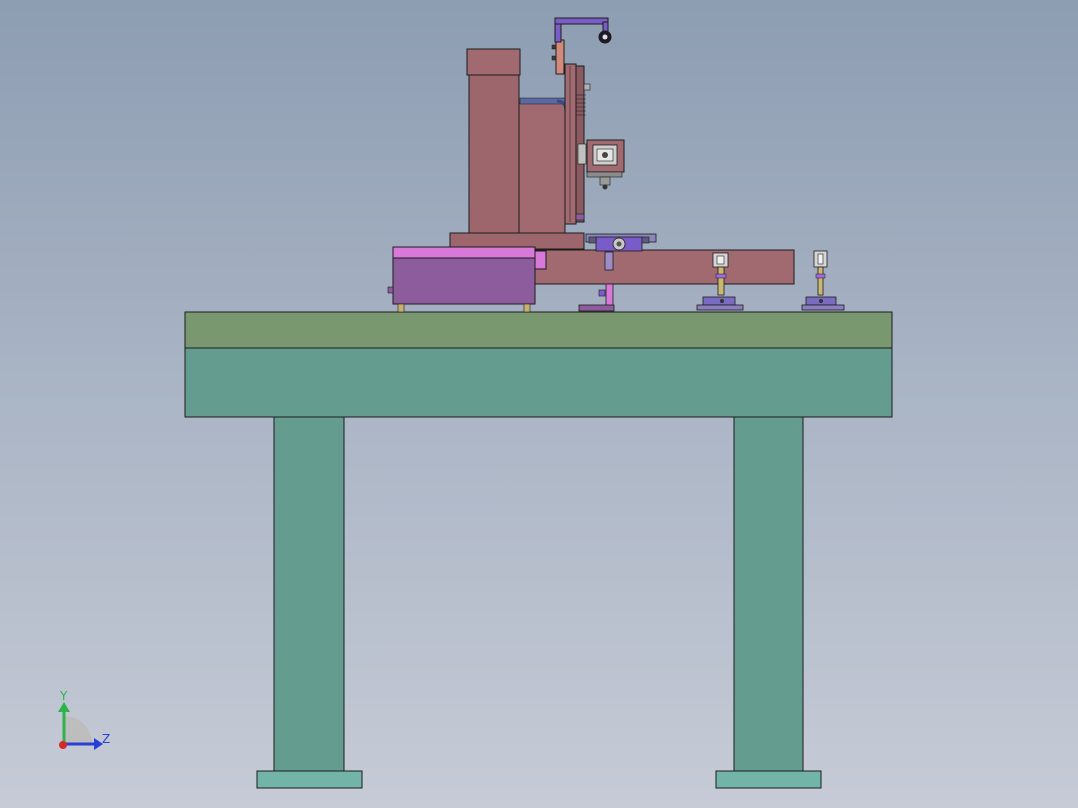 This screenshot has width=1078, height=808. Describe the element at coordinates (309, 595) in the screenshot. I see `table-leg-left` at that location.